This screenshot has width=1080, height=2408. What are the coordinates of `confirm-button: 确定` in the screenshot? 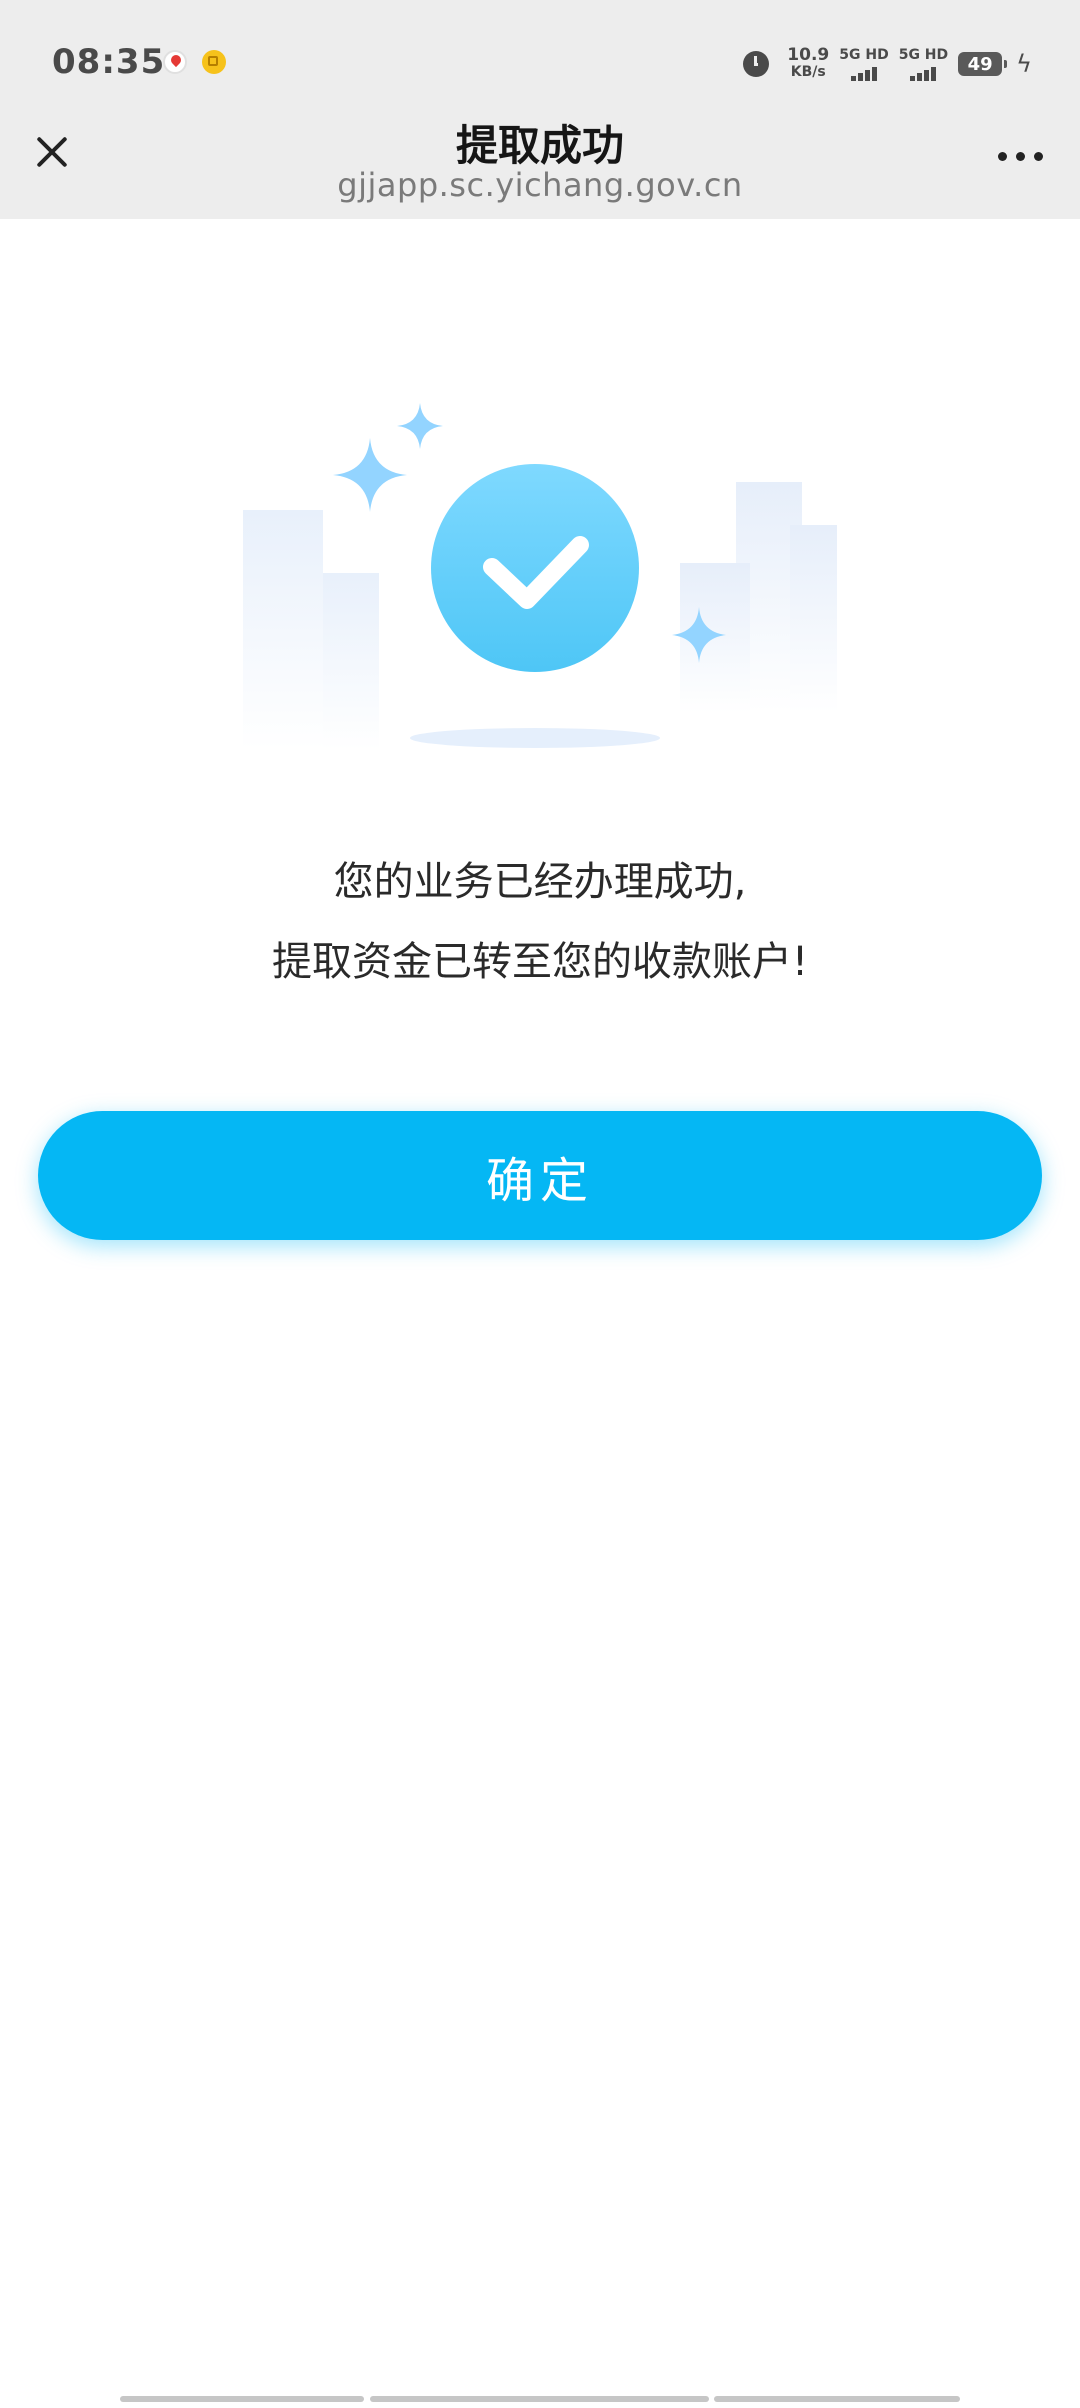 It's located at (540, 1175).